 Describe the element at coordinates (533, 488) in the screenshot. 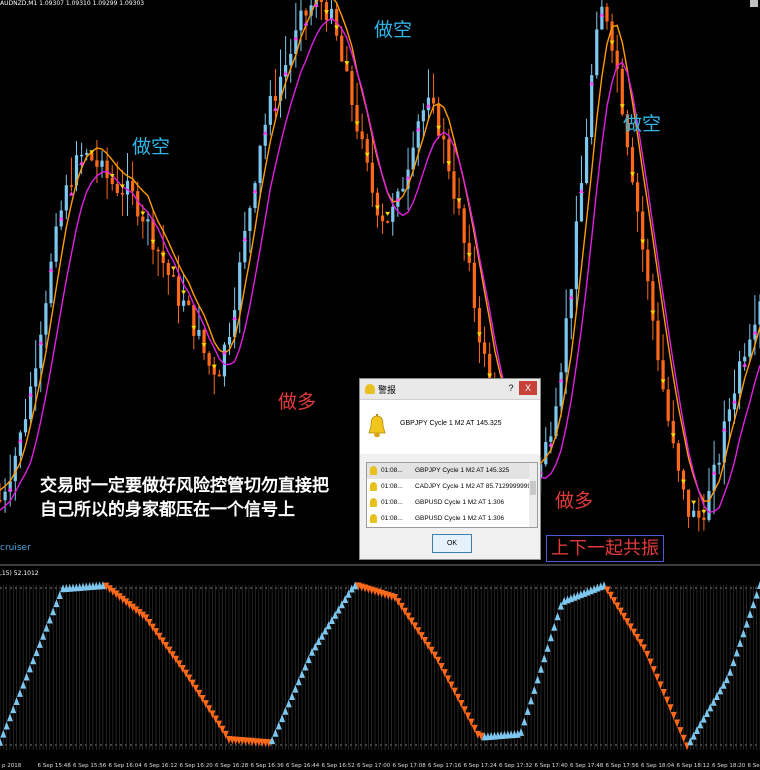

I see `scrollbar-thumb` at that location.